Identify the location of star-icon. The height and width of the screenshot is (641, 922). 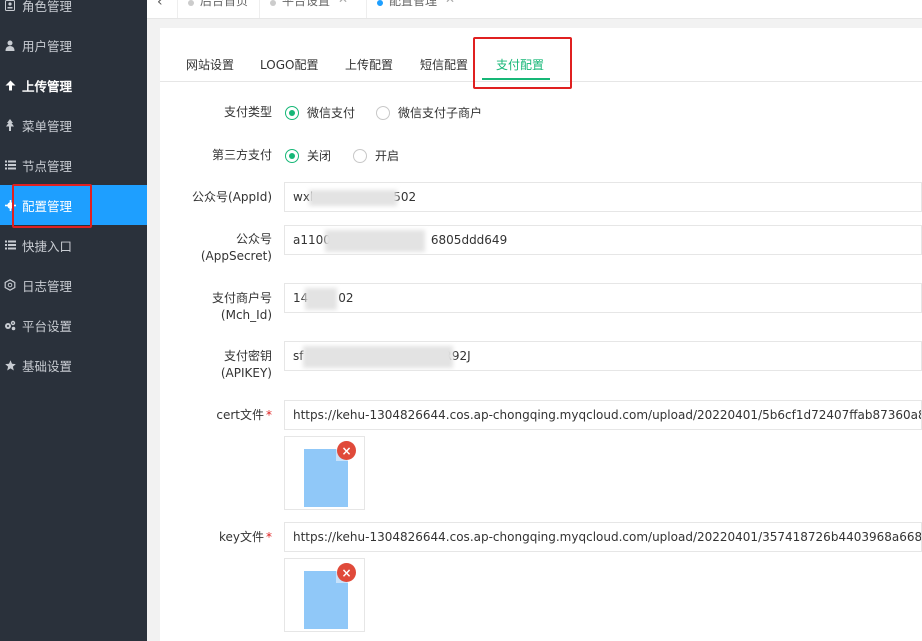
(10, 365).